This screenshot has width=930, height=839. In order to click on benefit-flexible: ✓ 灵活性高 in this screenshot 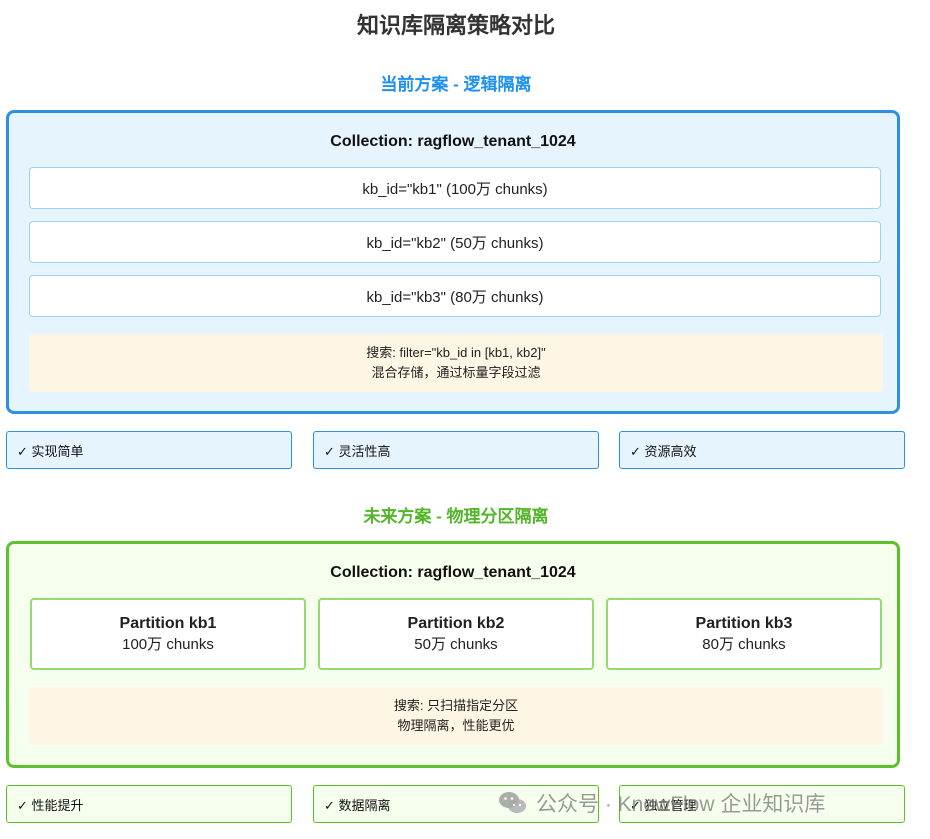, I will do `click(456, 450)`.